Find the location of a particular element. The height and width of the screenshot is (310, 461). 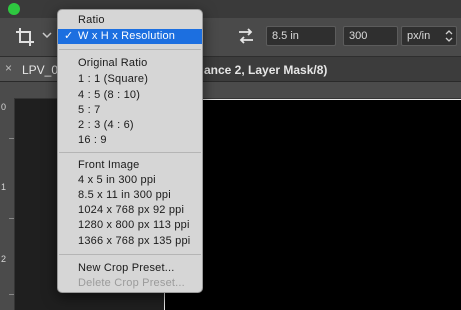

crop-border-top is located at coordinates (312, 99).